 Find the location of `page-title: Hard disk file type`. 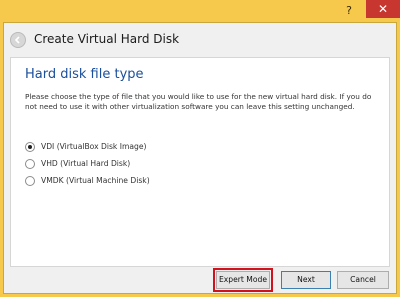

page-title: Hard disk file type is located at coordinates (84, 74).